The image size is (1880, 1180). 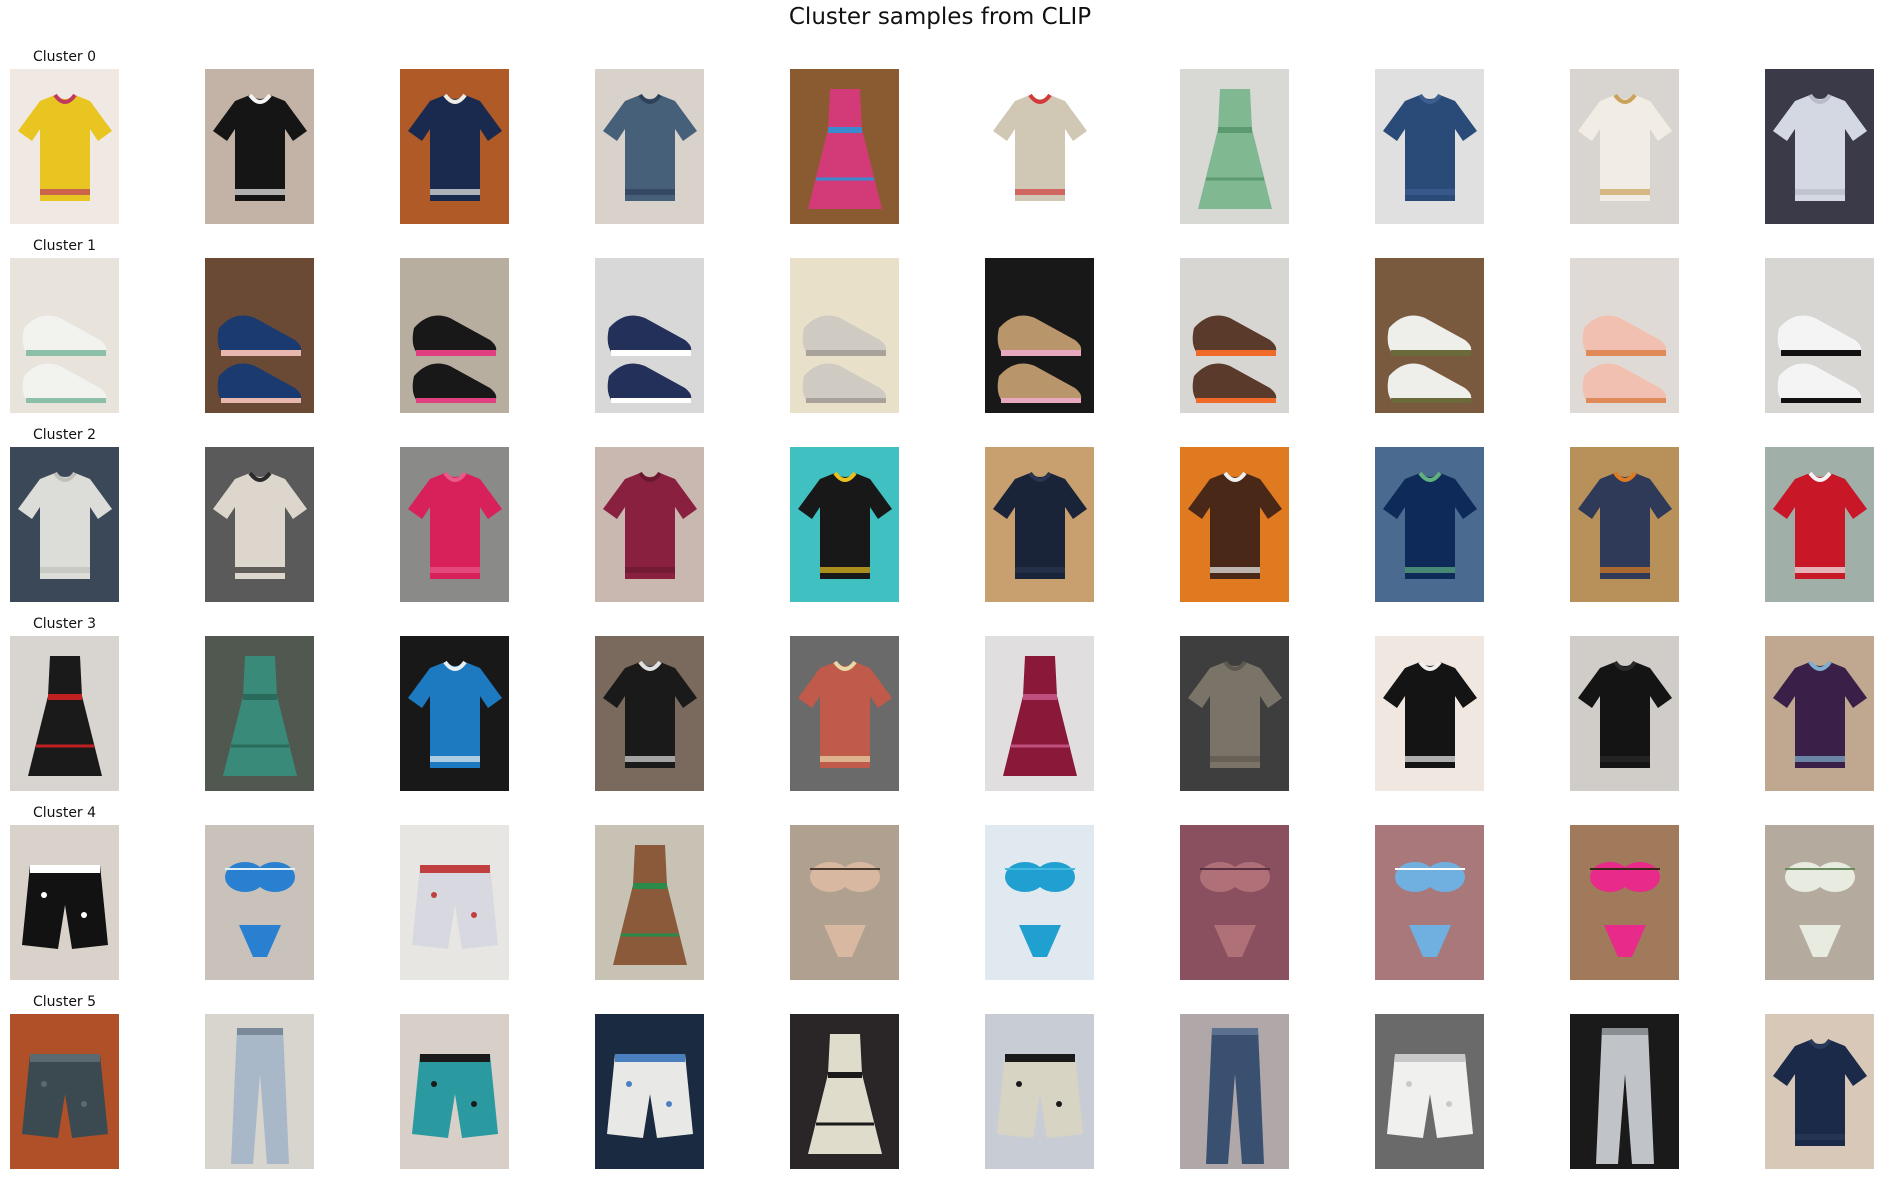 What do you see at coordinates (65, 246) in the screenshot?
I see `cluster-label: Cluster 1` at bounding box center [65, 246].